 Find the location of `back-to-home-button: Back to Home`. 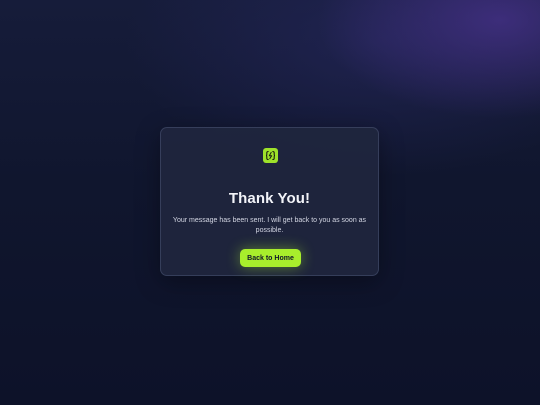

back-to-home-button: Back to Home is located at coordinates (270, 258).